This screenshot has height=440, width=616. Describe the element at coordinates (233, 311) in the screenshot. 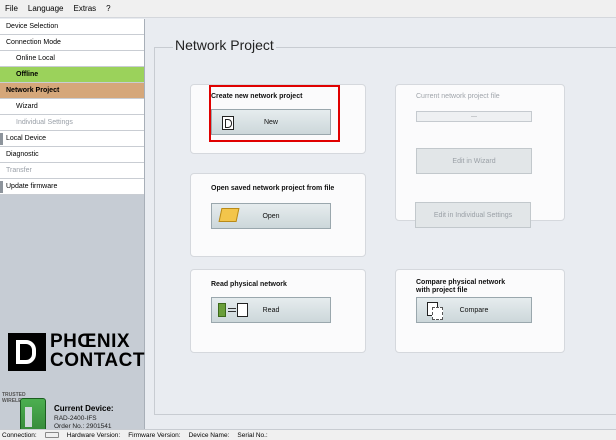

I see `read-network-icon` at that location.